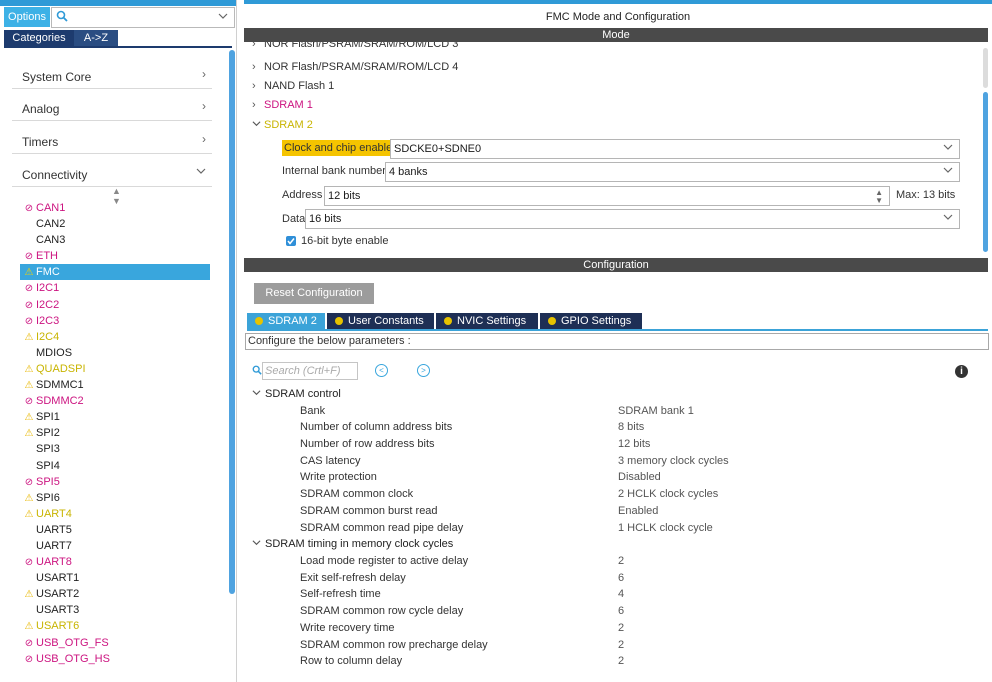  I want to click on param-group: SDRAM timing in memory clock cycles, so click(352, 544).